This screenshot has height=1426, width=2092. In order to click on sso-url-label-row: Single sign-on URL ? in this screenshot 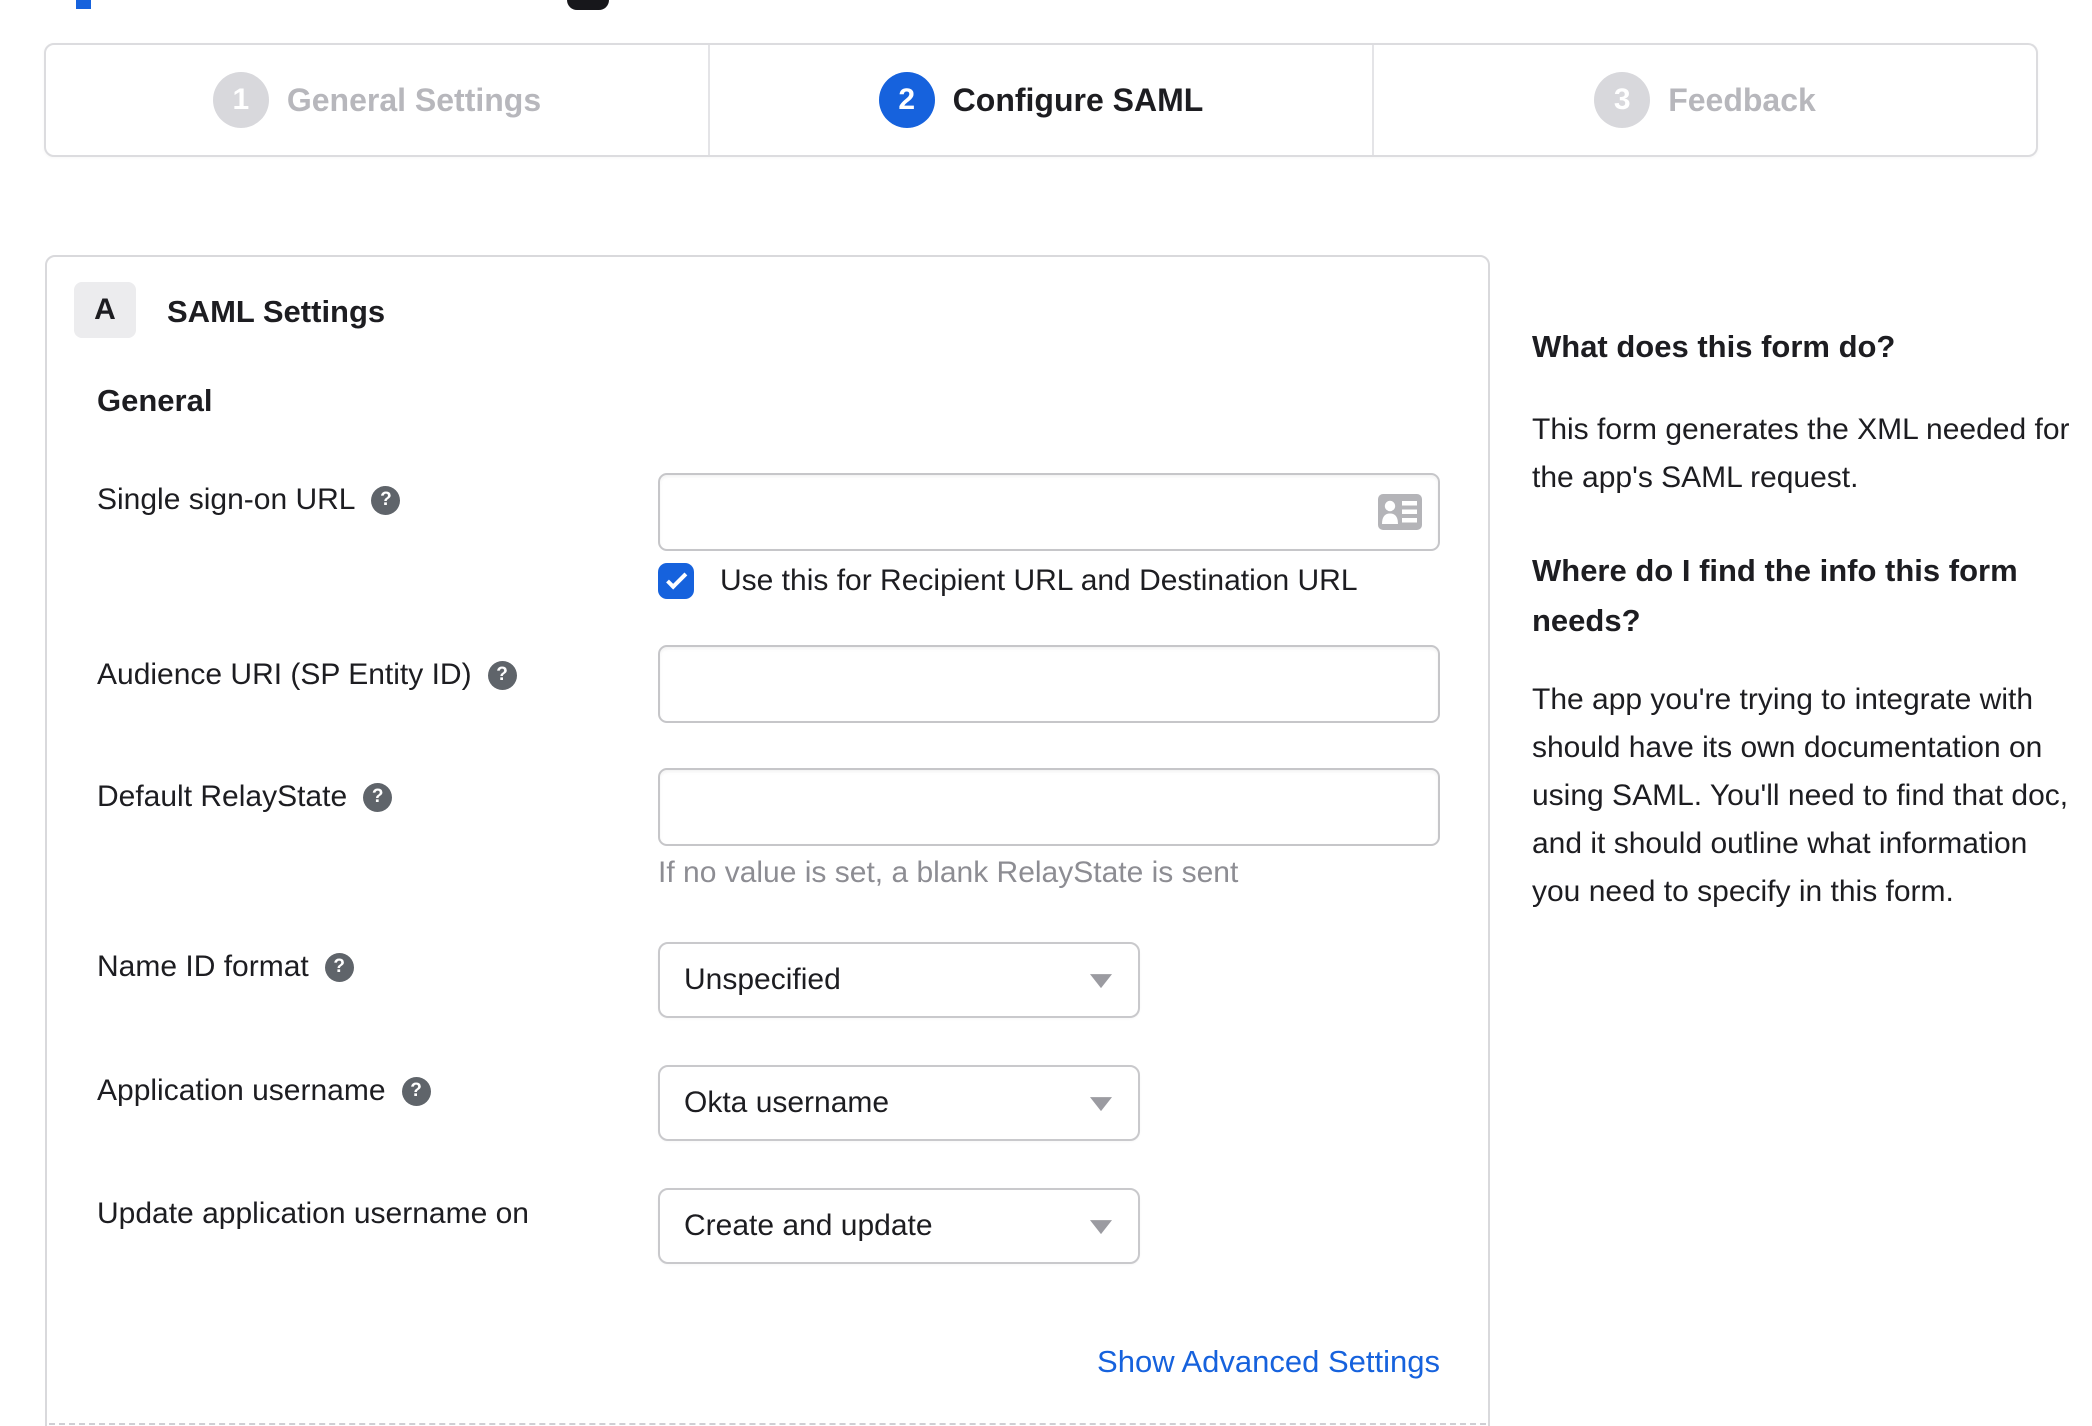, I will do `click(249, 500)`.